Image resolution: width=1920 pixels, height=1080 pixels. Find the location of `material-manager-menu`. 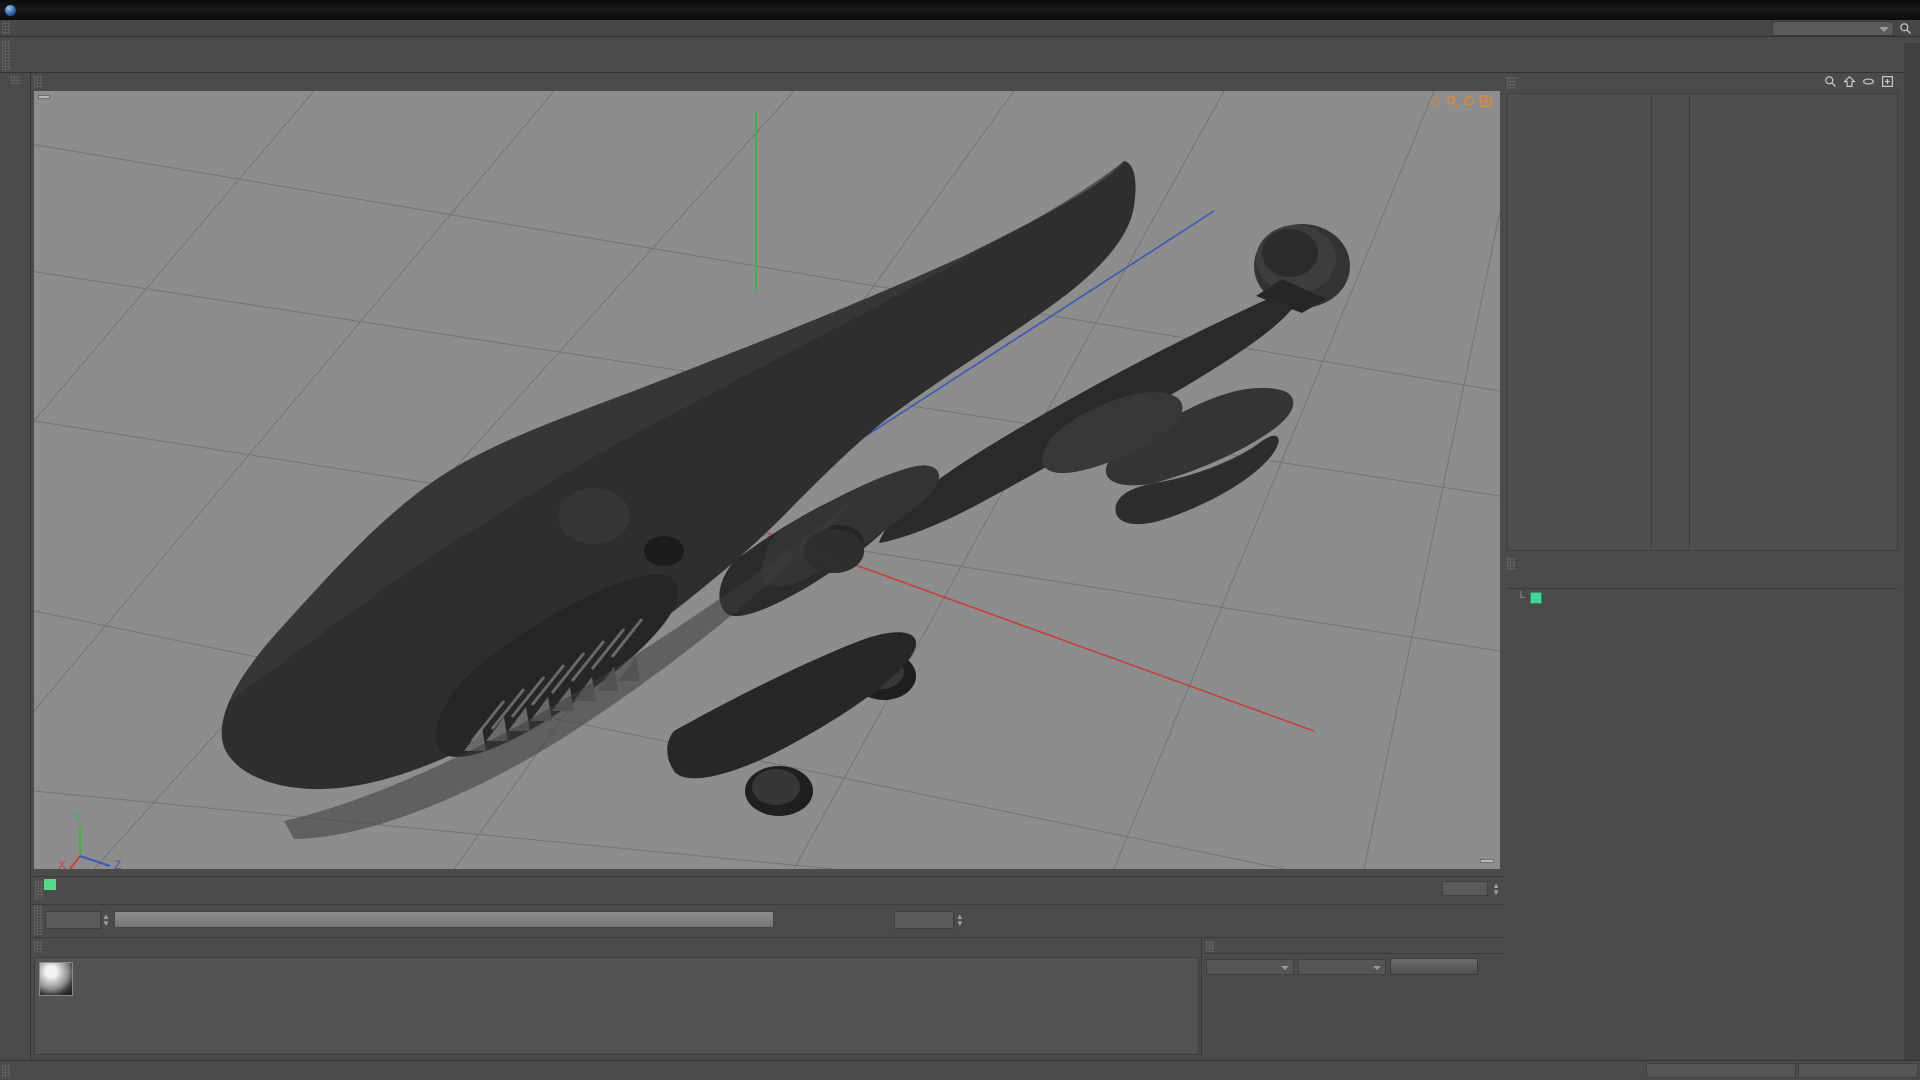

material-manager-menu is located at coordinates (616, 946).